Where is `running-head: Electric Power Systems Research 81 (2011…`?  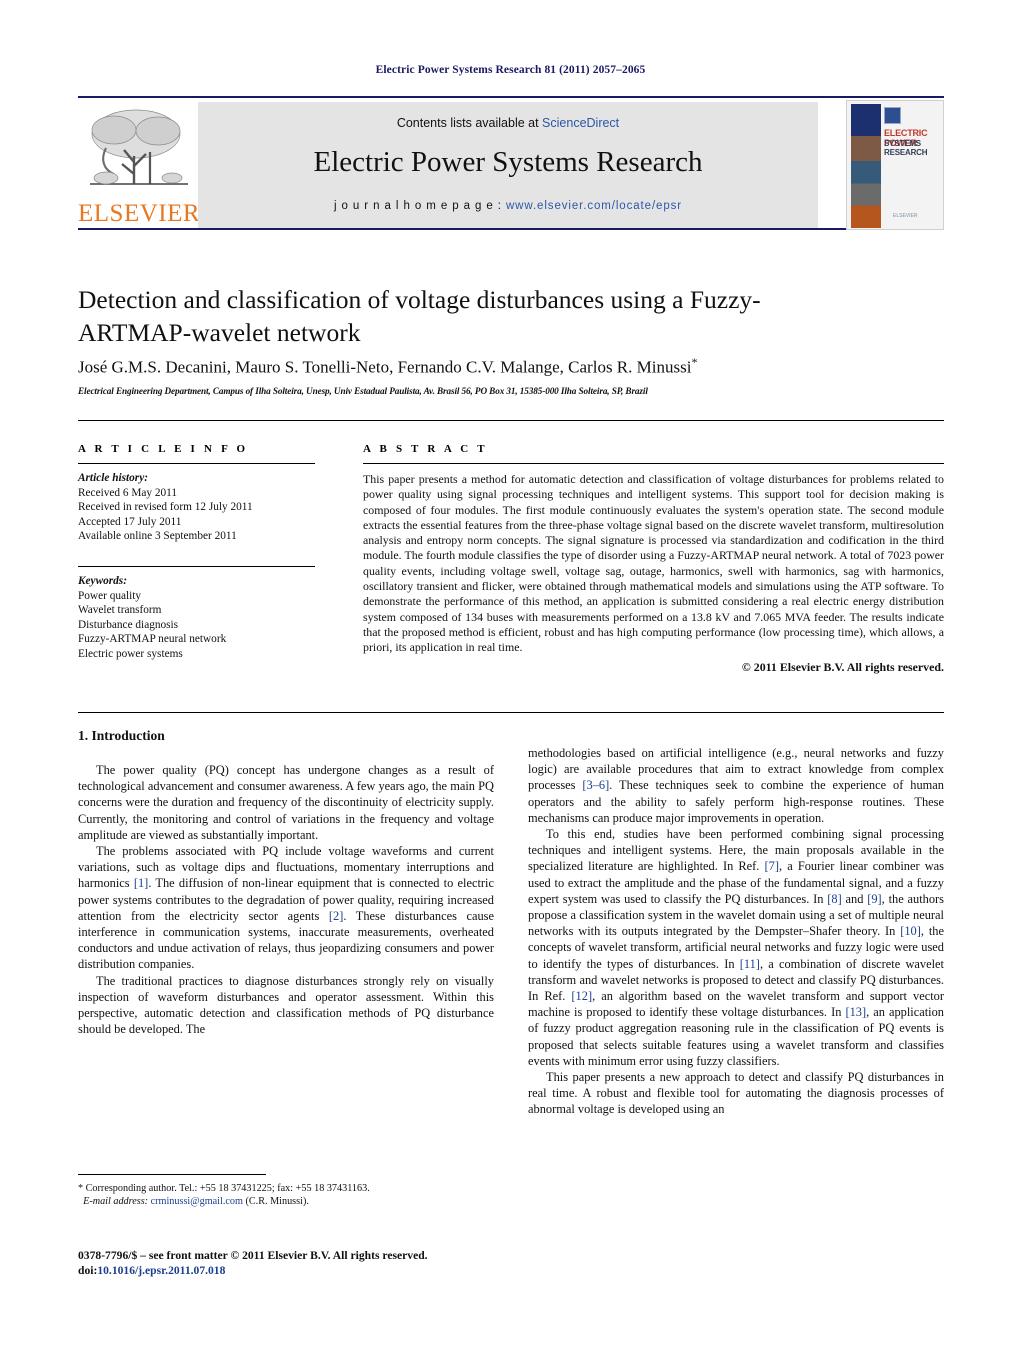 running-head: Electric Power Systems Research 81 (2011… is located at coordinates (510, 70).